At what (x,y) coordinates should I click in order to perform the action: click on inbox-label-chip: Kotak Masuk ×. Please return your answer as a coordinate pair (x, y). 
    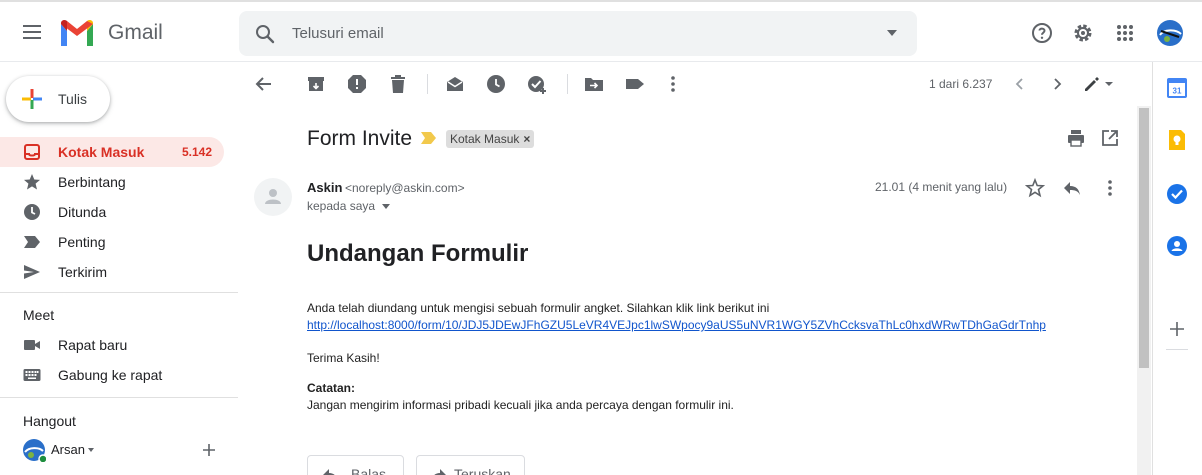
    Looking at the image, I should click on (490, 139).